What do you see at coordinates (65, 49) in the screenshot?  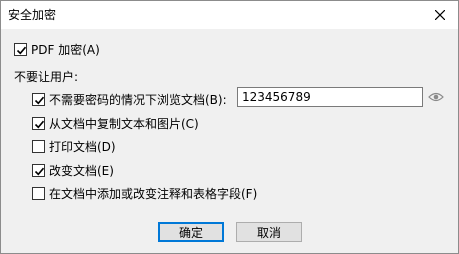 I see `pdf-encrypt-label: PDF 加密(A)` at bounding box center [65, 49].